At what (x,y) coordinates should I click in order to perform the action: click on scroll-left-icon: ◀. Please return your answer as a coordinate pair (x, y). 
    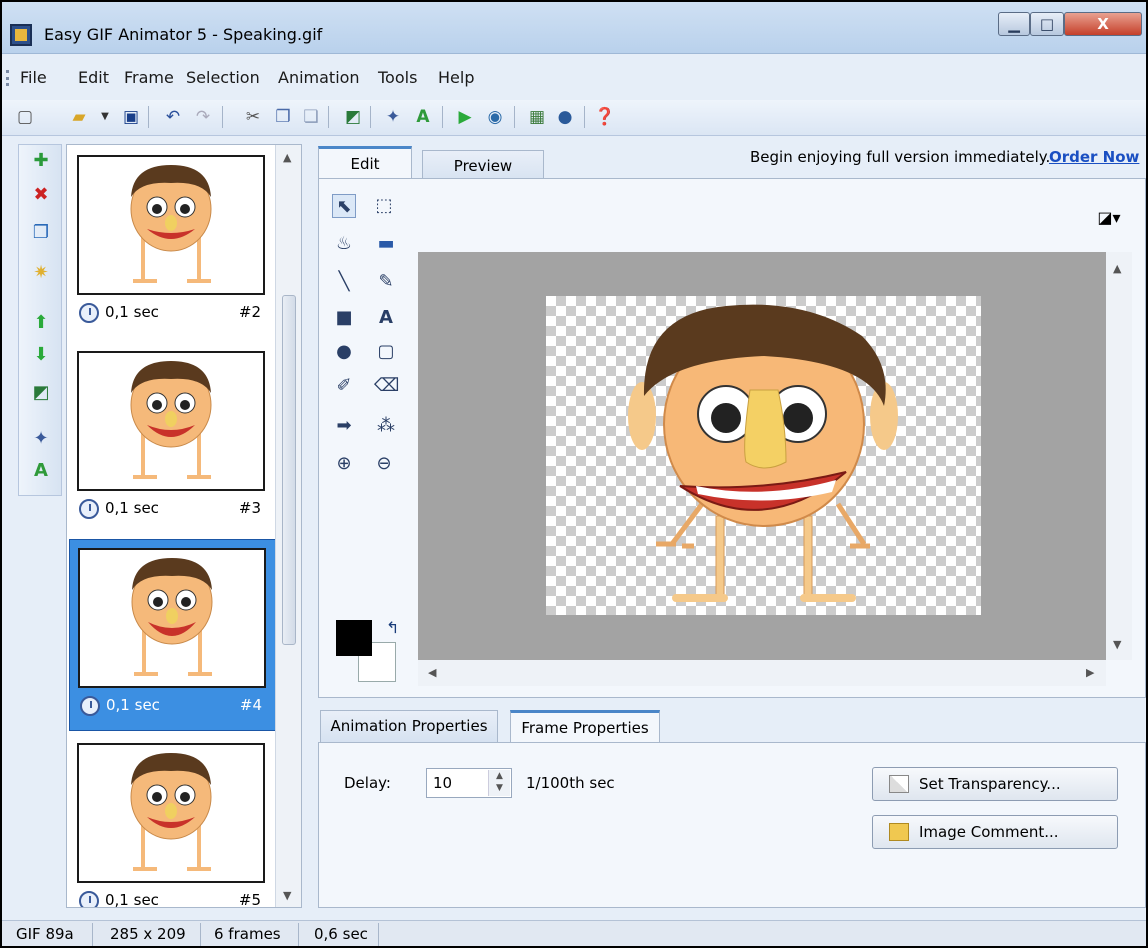
    Looking at the image, I should click on (432, 672).